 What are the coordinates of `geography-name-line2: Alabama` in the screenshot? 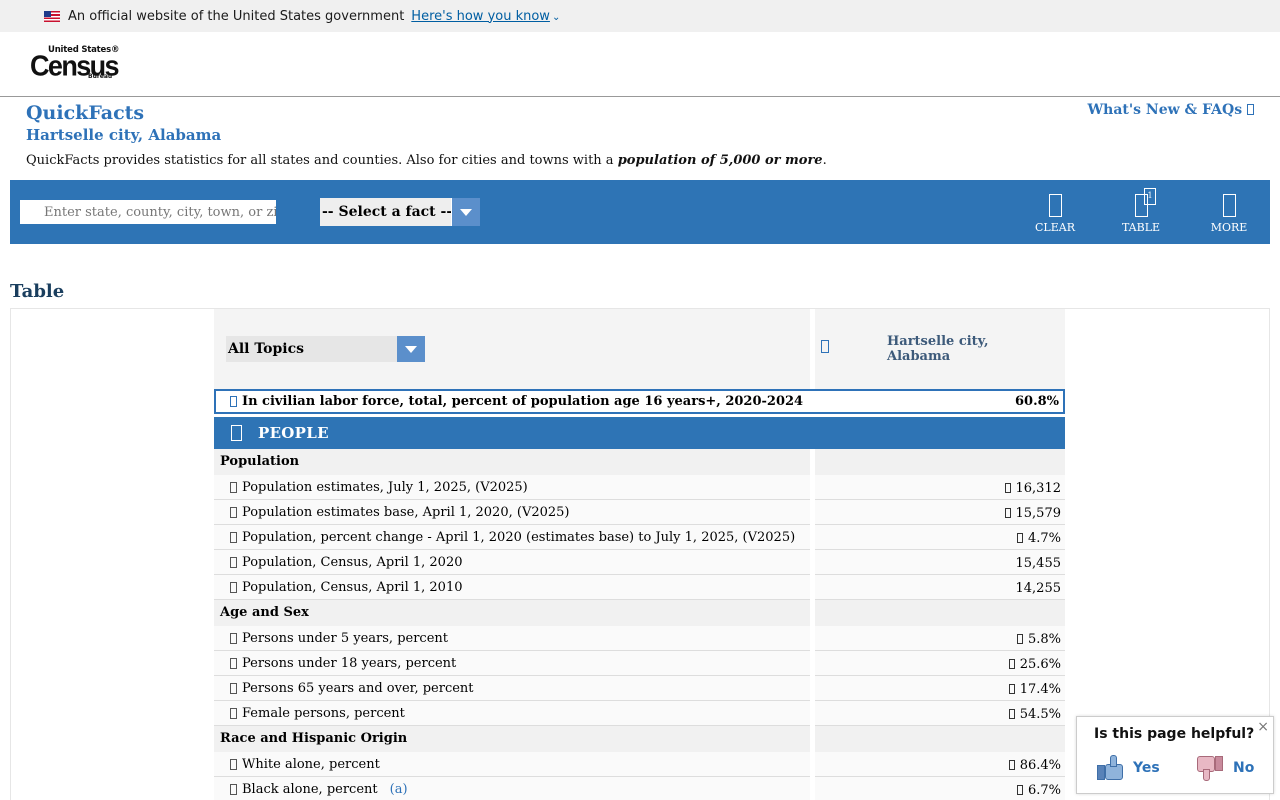 It's located at (919, 356).